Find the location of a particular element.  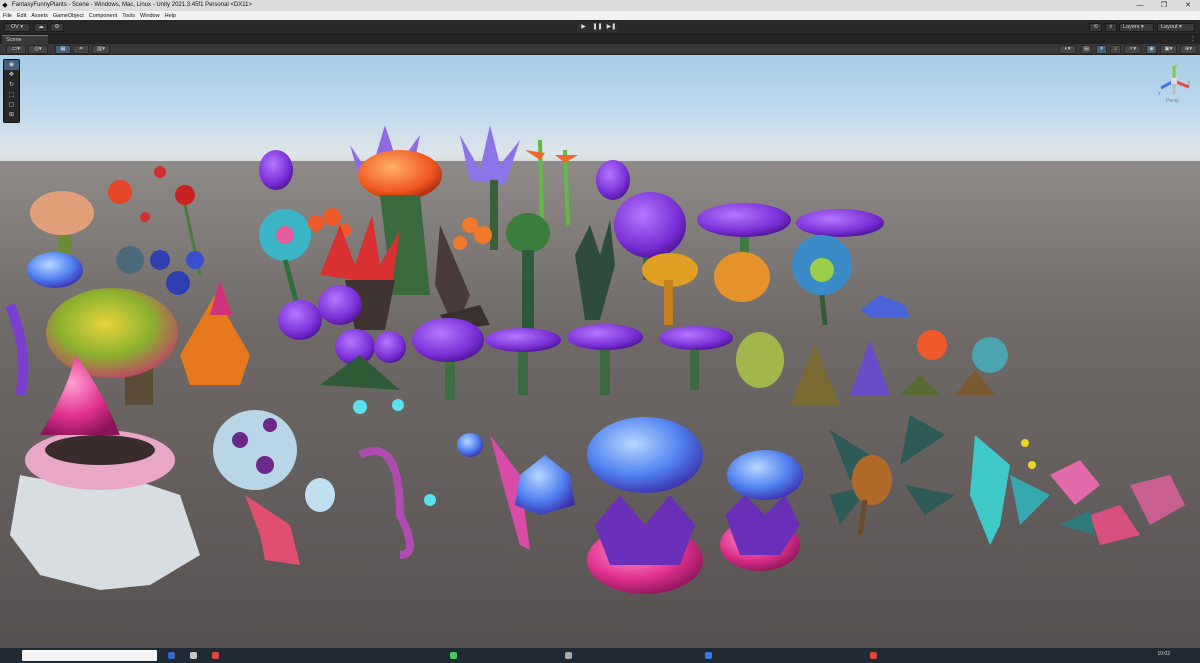

2d-icon: ▤ is located at coordinates (1086, 49).